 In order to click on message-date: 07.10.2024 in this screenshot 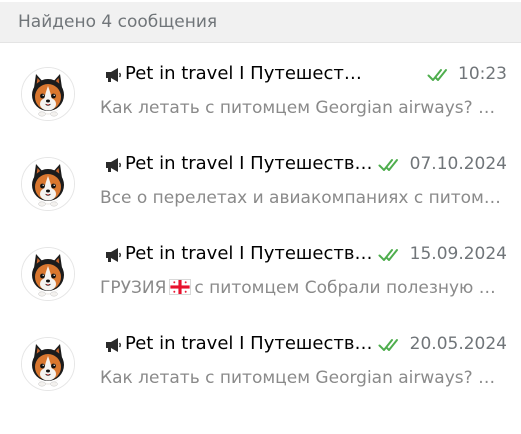, I will do `click(458, 164)`.